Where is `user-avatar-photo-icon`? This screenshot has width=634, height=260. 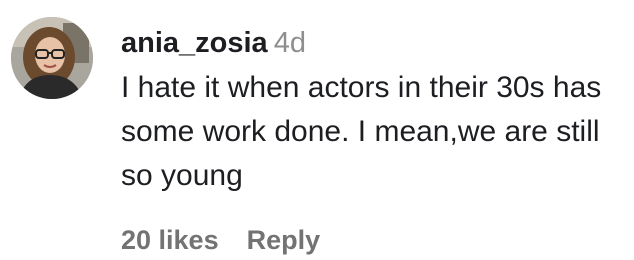 user-avatar-photo-icon is located at coordinates (52, 58).